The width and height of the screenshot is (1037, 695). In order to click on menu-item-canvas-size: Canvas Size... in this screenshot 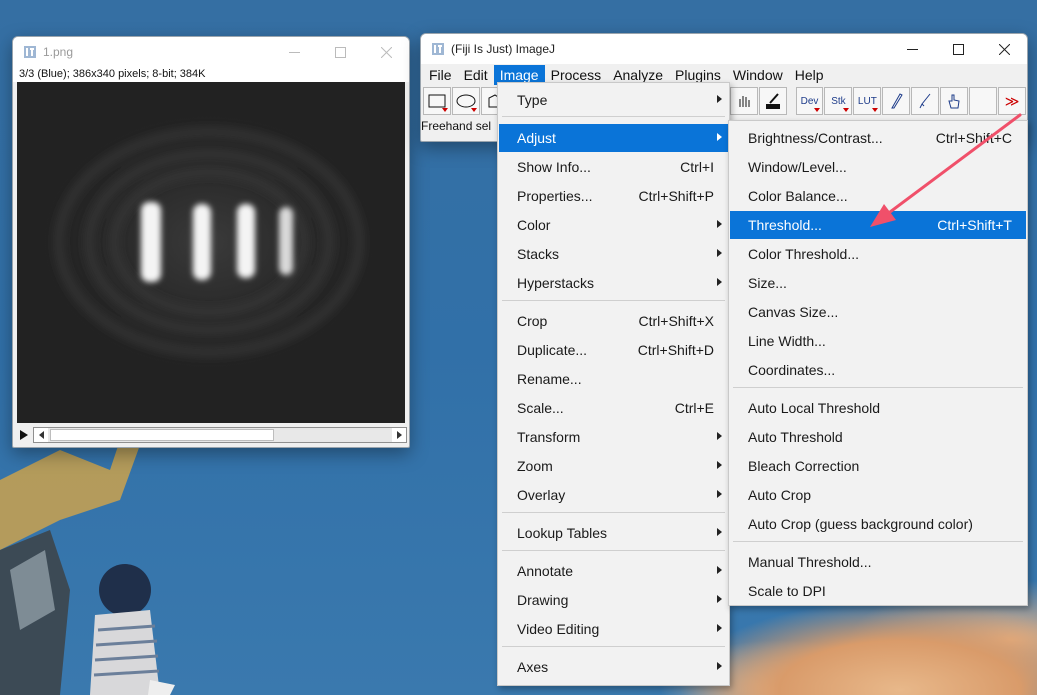, I will do `click(878, 312)`.